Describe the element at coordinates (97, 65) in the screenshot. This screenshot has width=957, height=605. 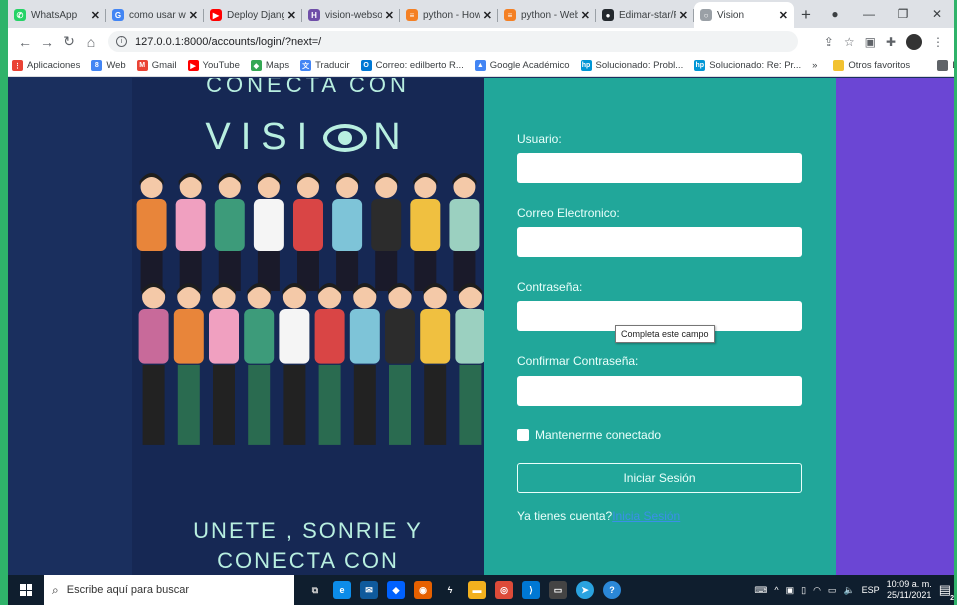
I see `web-icon: 8` at that location.